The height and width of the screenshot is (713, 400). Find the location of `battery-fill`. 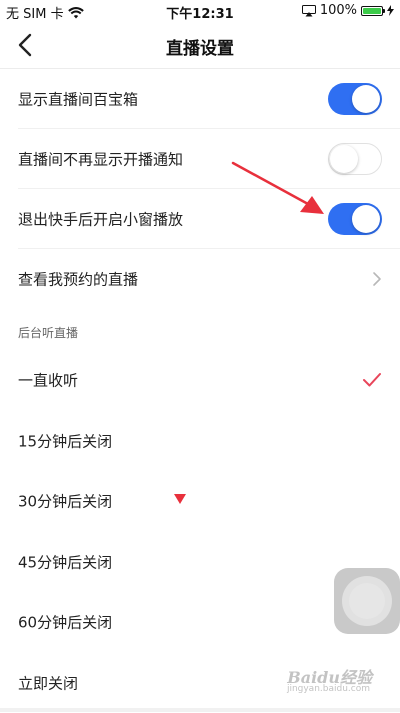

battery-fill is located at coordinates (372, 10).